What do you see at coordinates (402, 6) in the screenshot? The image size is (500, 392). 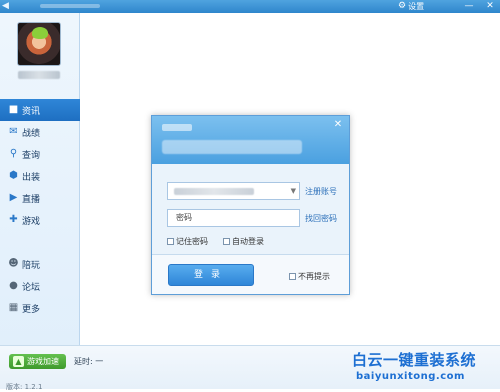 I see `gear-icon: ⚙` at bounding box center [402, 6].